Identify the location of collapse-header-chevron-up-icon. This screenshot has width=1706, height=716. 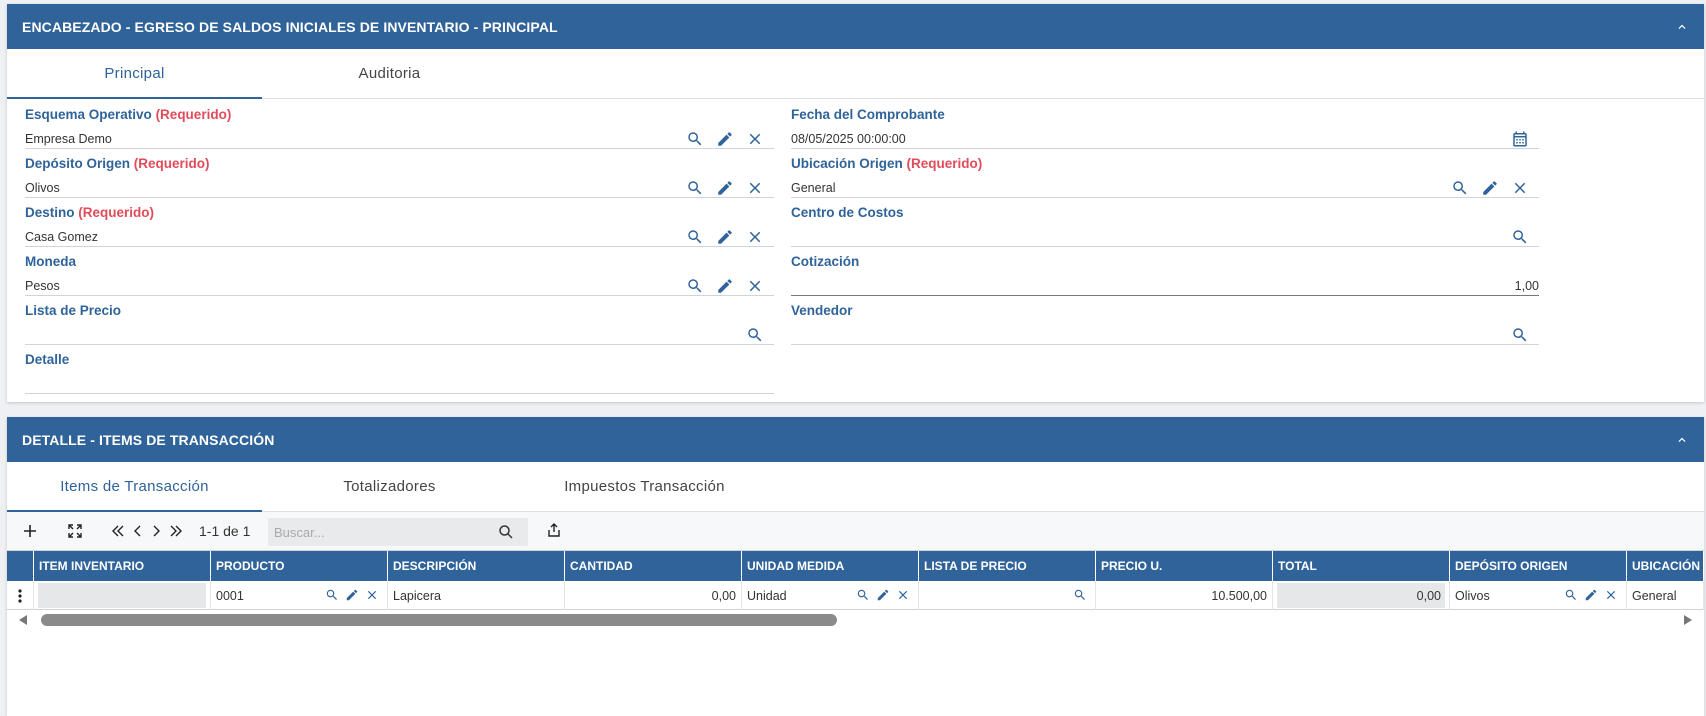
(1682, 27).